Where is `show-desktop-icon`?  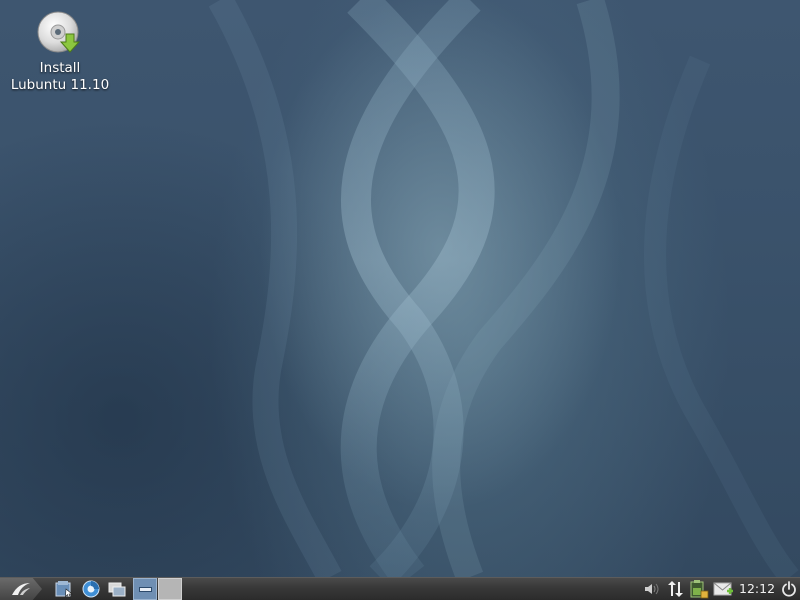 show-desktop-icon is located at coordinates (117, 589).